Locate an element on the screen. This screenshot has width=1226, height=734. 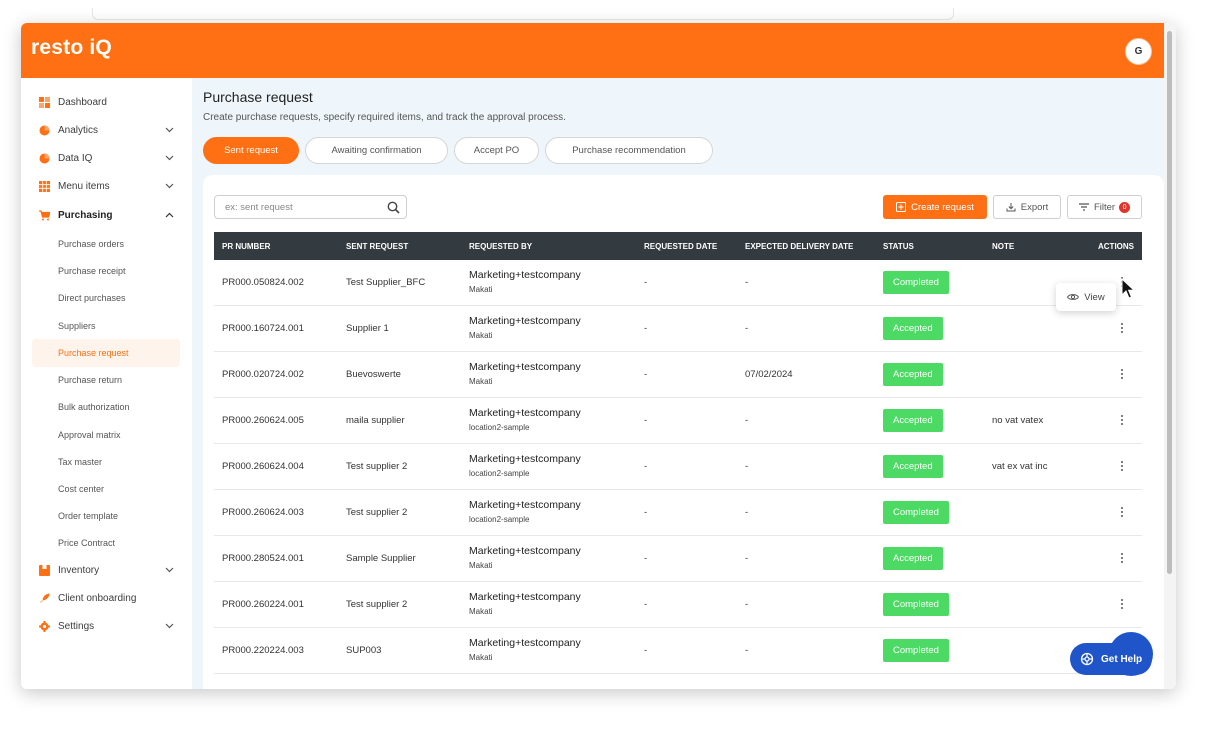
column-header: PR NUMBER is located at coordinates (246, 246).